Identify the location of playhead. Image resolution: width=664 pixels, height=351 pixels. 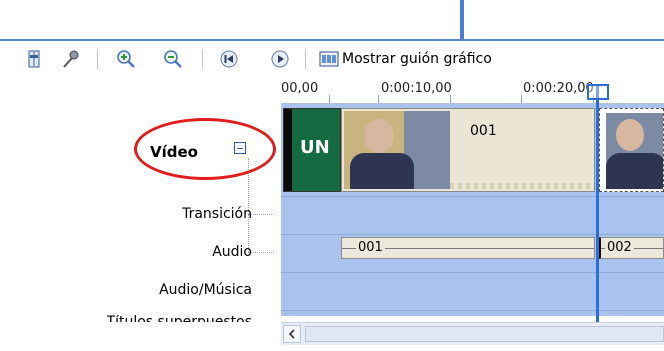
(597, 203).